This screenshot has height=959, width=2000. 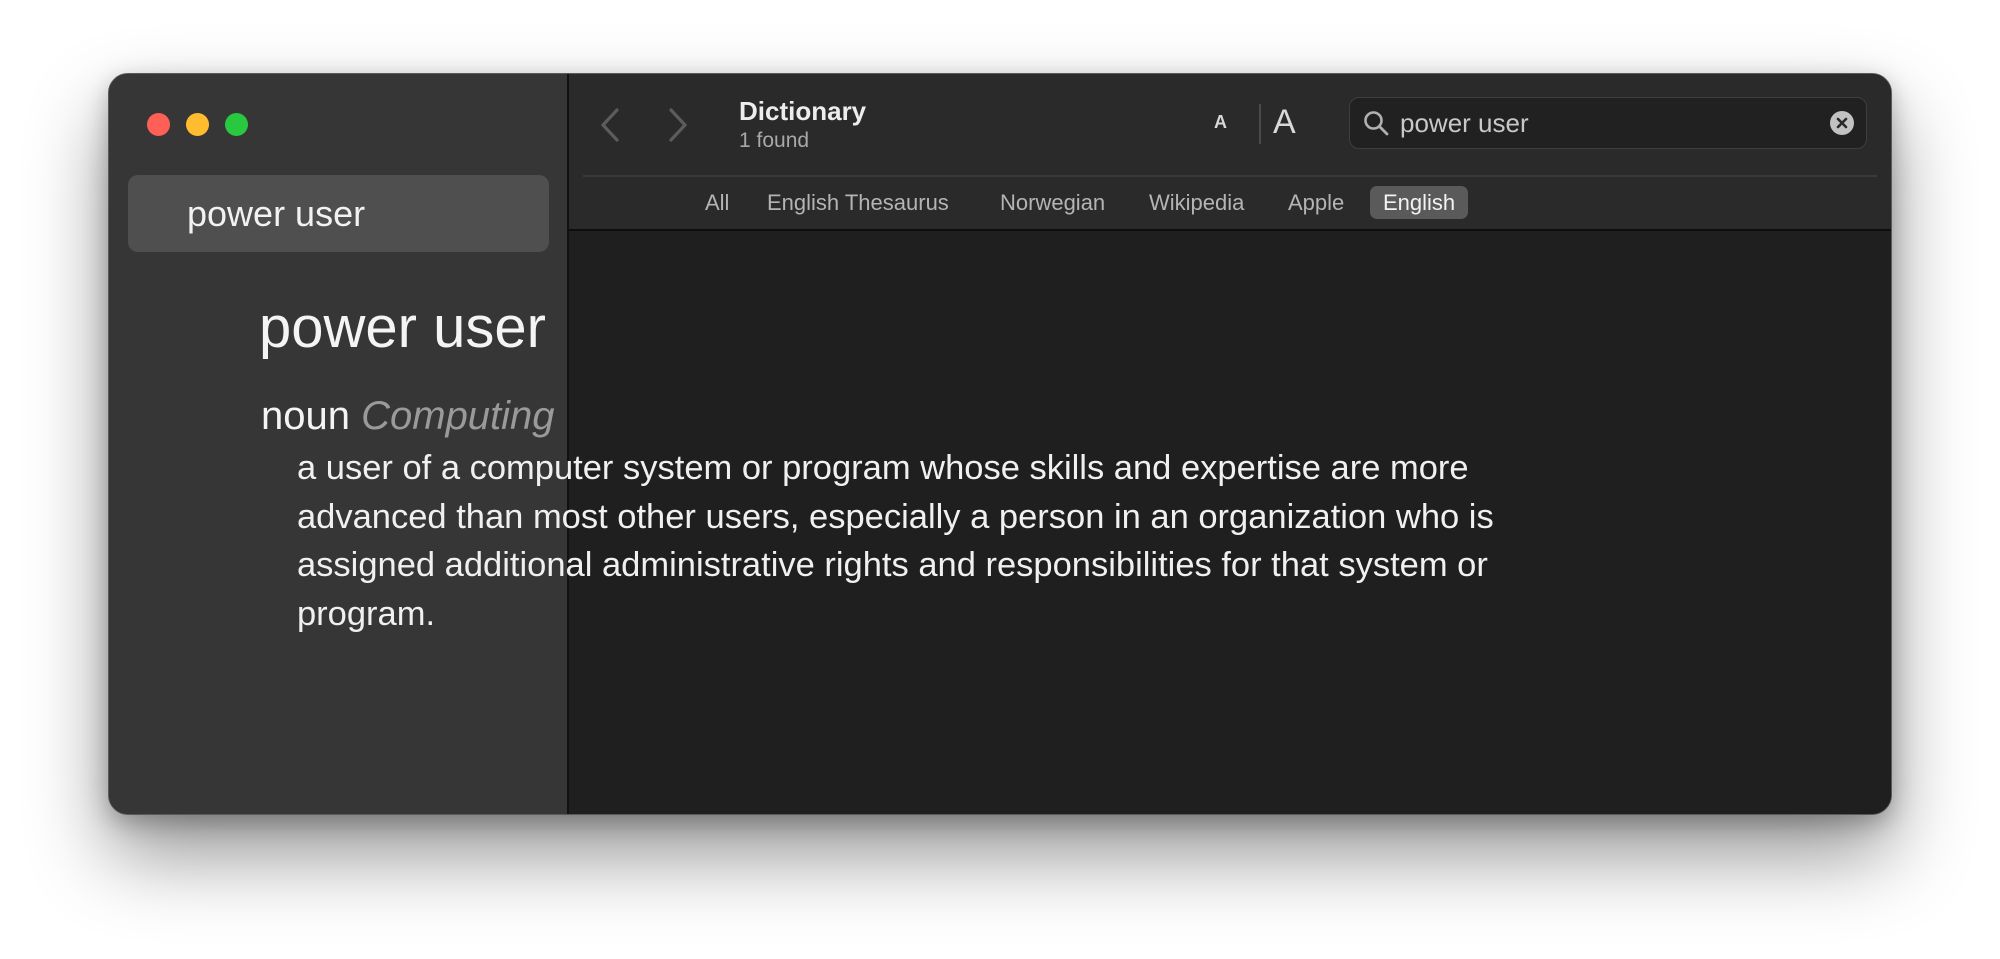 I want to click on search-field, so click(x=1608, y=123).